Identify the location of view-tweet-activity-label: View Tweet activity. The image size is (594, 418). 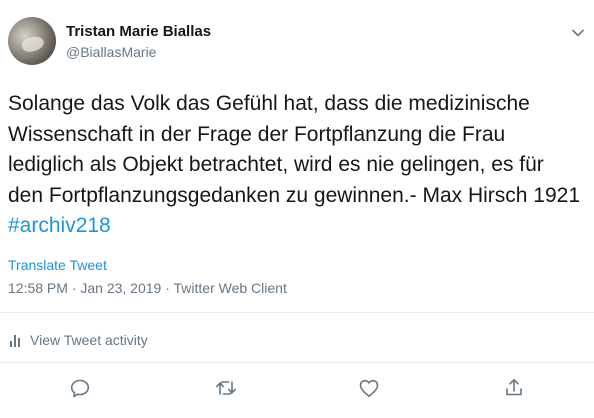
(89, 340).